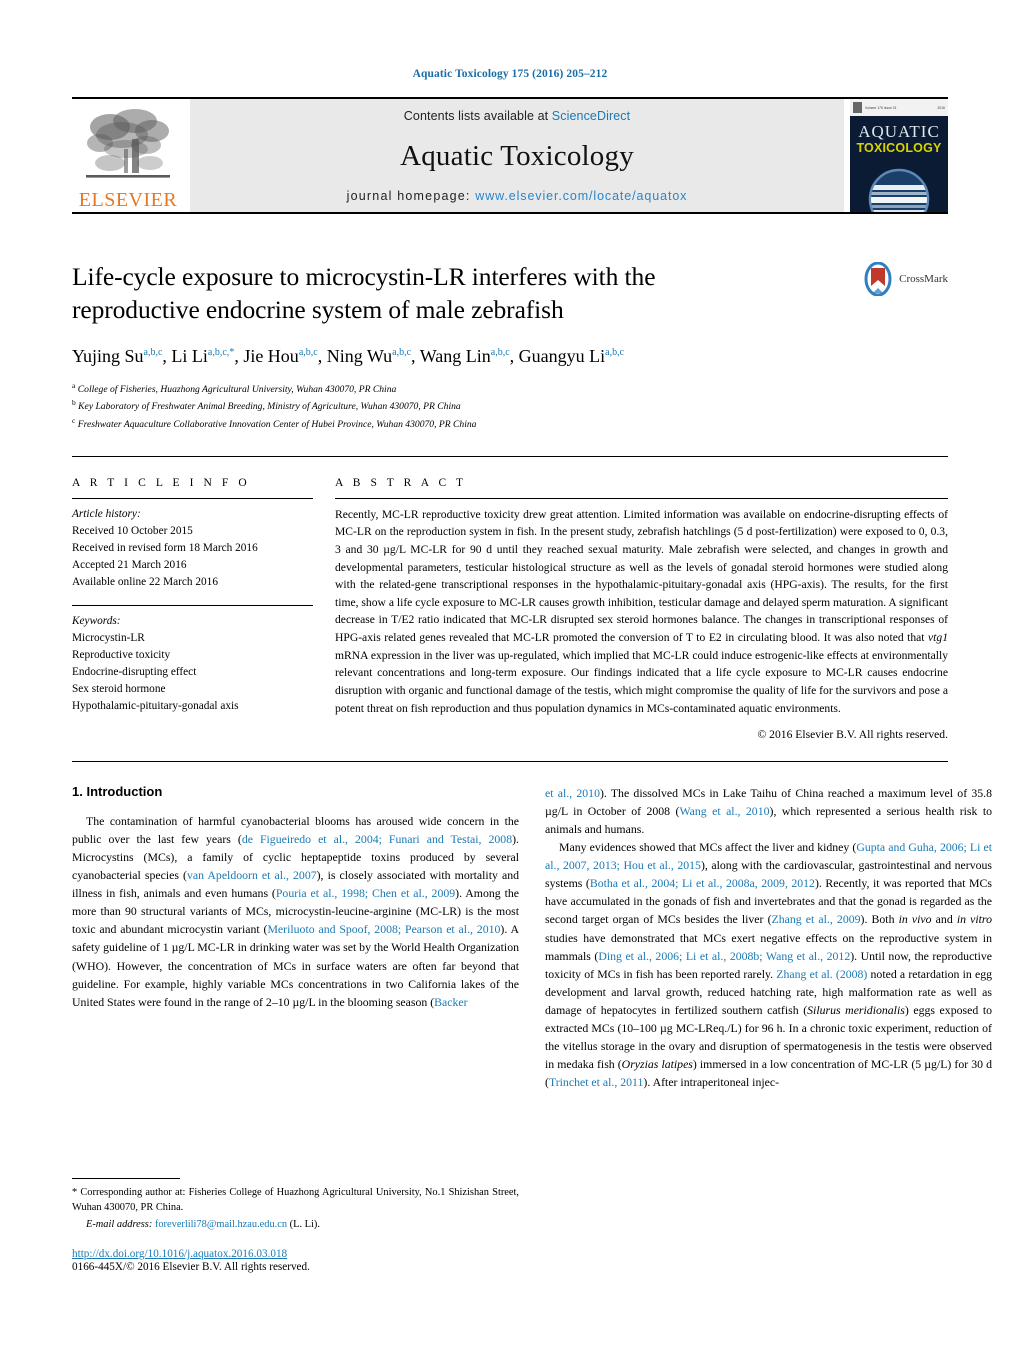 The width and height of the screenshot is (1020, 1351). Describe the element at coordinates (641, 498) in the screenshot. I see `abstract-rule` at that location.